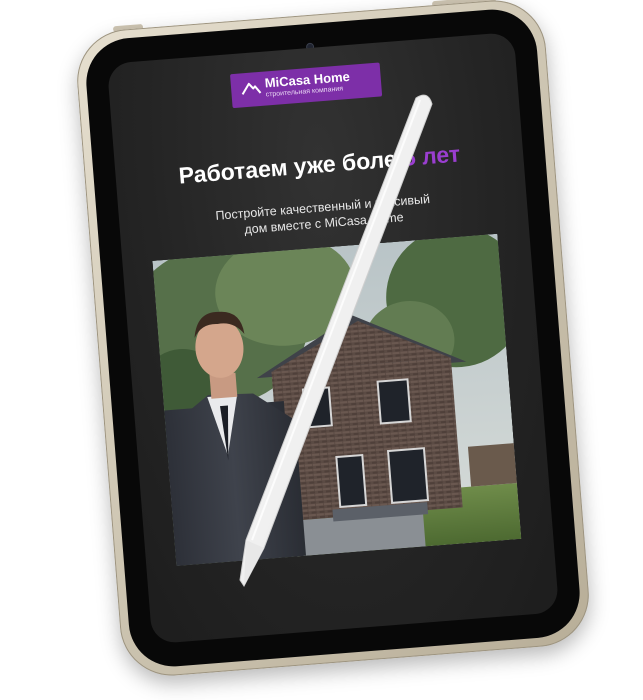 The image size is (643, 700). What do you see at coordinates (431, 155) in the screenshot?
I see `headline-accent: 5 лет` at bounding box center [431, 155].